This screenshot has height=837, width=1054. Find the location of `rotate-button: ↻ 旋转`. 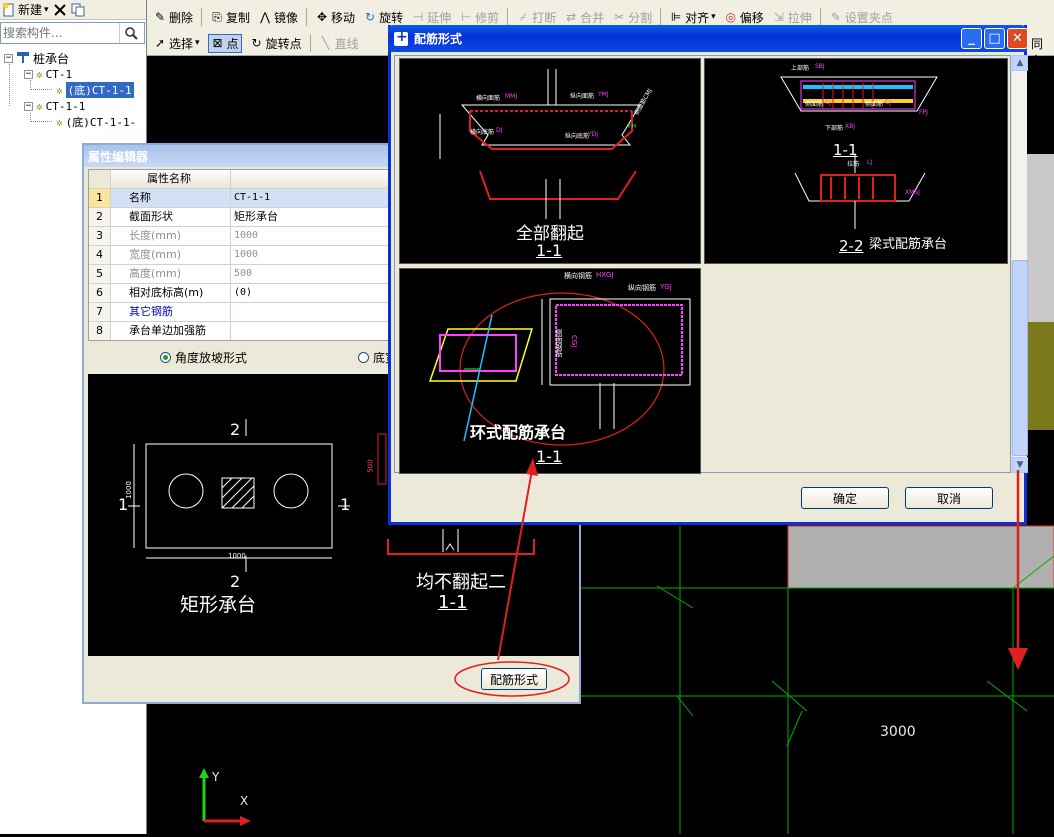

rotate-button: ↻ 旋转 is located at coordinates (383, 17).